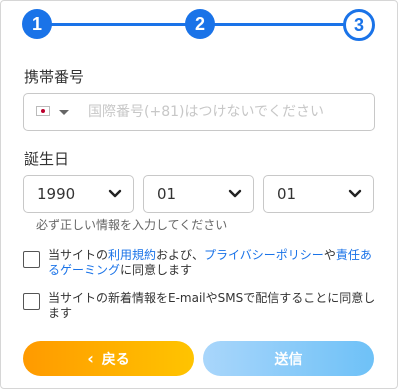 The image size is (398, 389). What do you see at coordinates (200, 24) in the screenshot?
I see `step-2: 2` at bounding box center [200, 24].